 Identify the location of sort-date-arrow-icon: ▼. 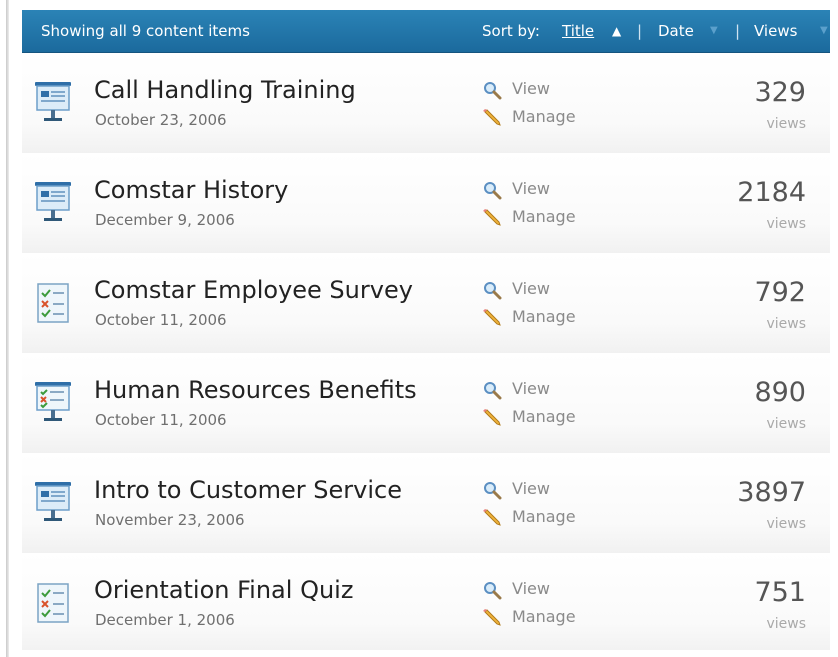
(714, 31).